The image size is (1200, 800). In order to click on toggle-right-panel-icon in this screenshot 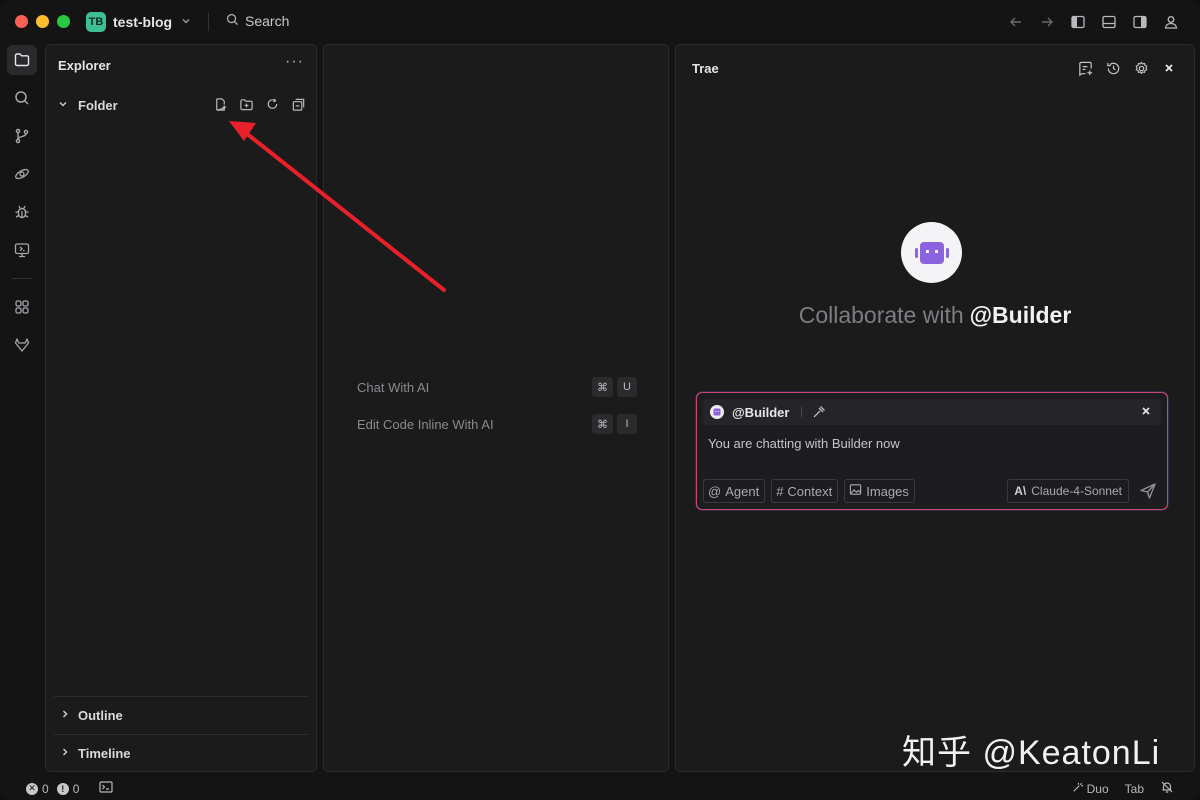, I will do `click(1139, 21)`.